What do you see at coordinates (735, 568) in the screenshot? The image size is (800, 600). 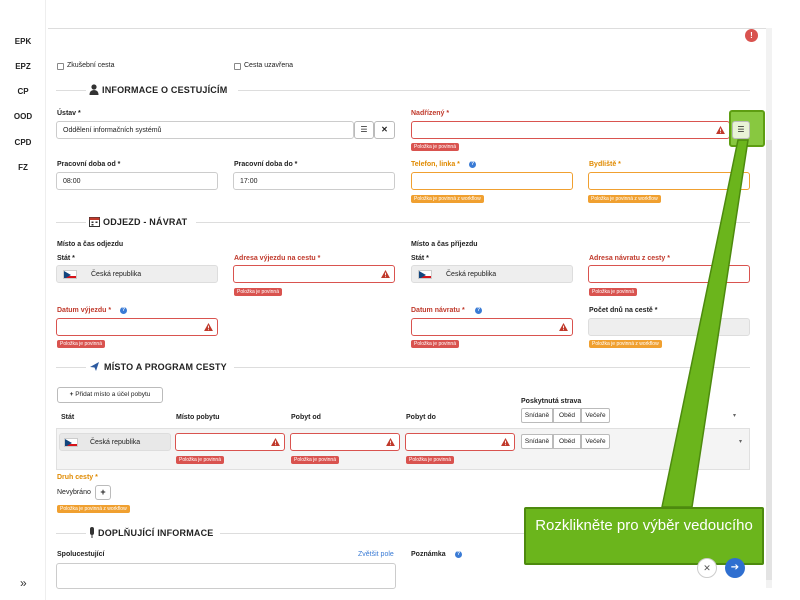 I see `arrow-right-icon: ➔` at bounding box center [735, 568].